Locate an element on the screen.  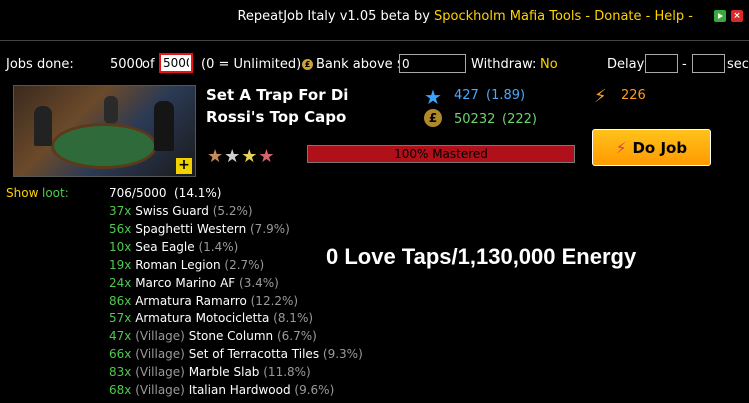
loot-pct: (12.2%) is located at coordinates (274, 300).